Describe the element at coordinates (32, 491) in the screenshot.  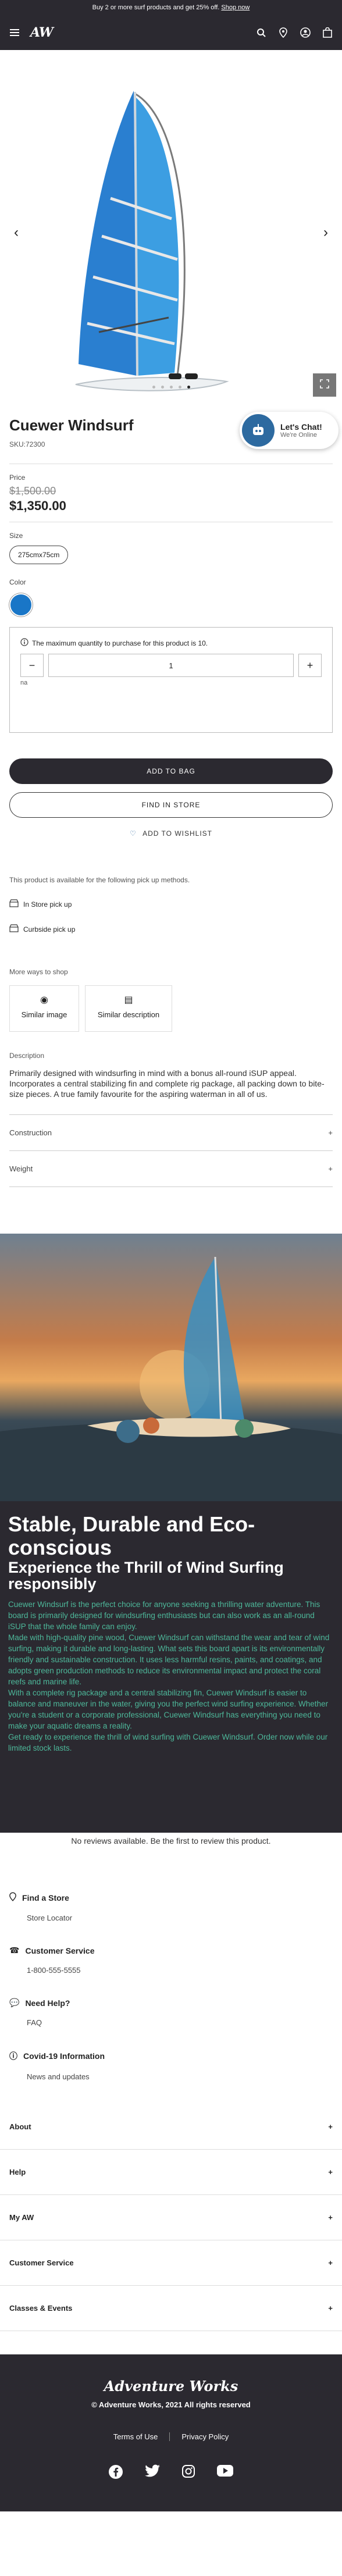
I see `old-price: $1,500.00` at that location.